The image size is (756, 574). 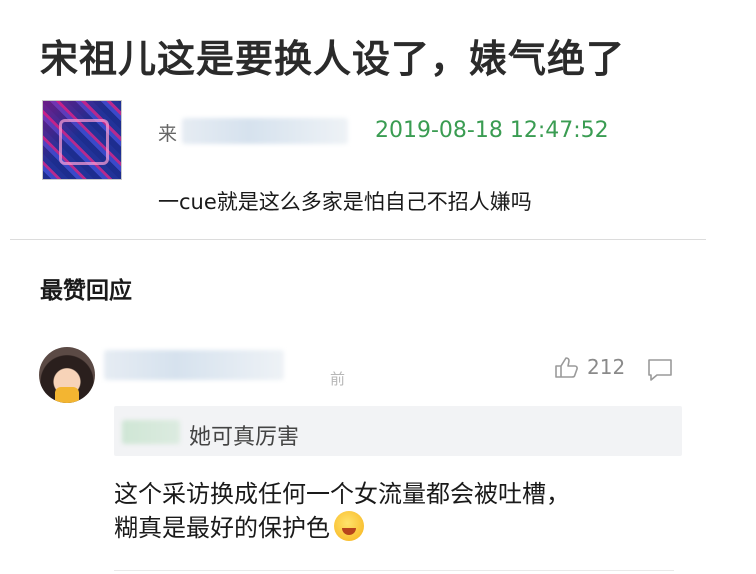 What do you see at coordinates (394, 570) in the screenshot?
I see `reply-divider` at bounding box center [394, 570].